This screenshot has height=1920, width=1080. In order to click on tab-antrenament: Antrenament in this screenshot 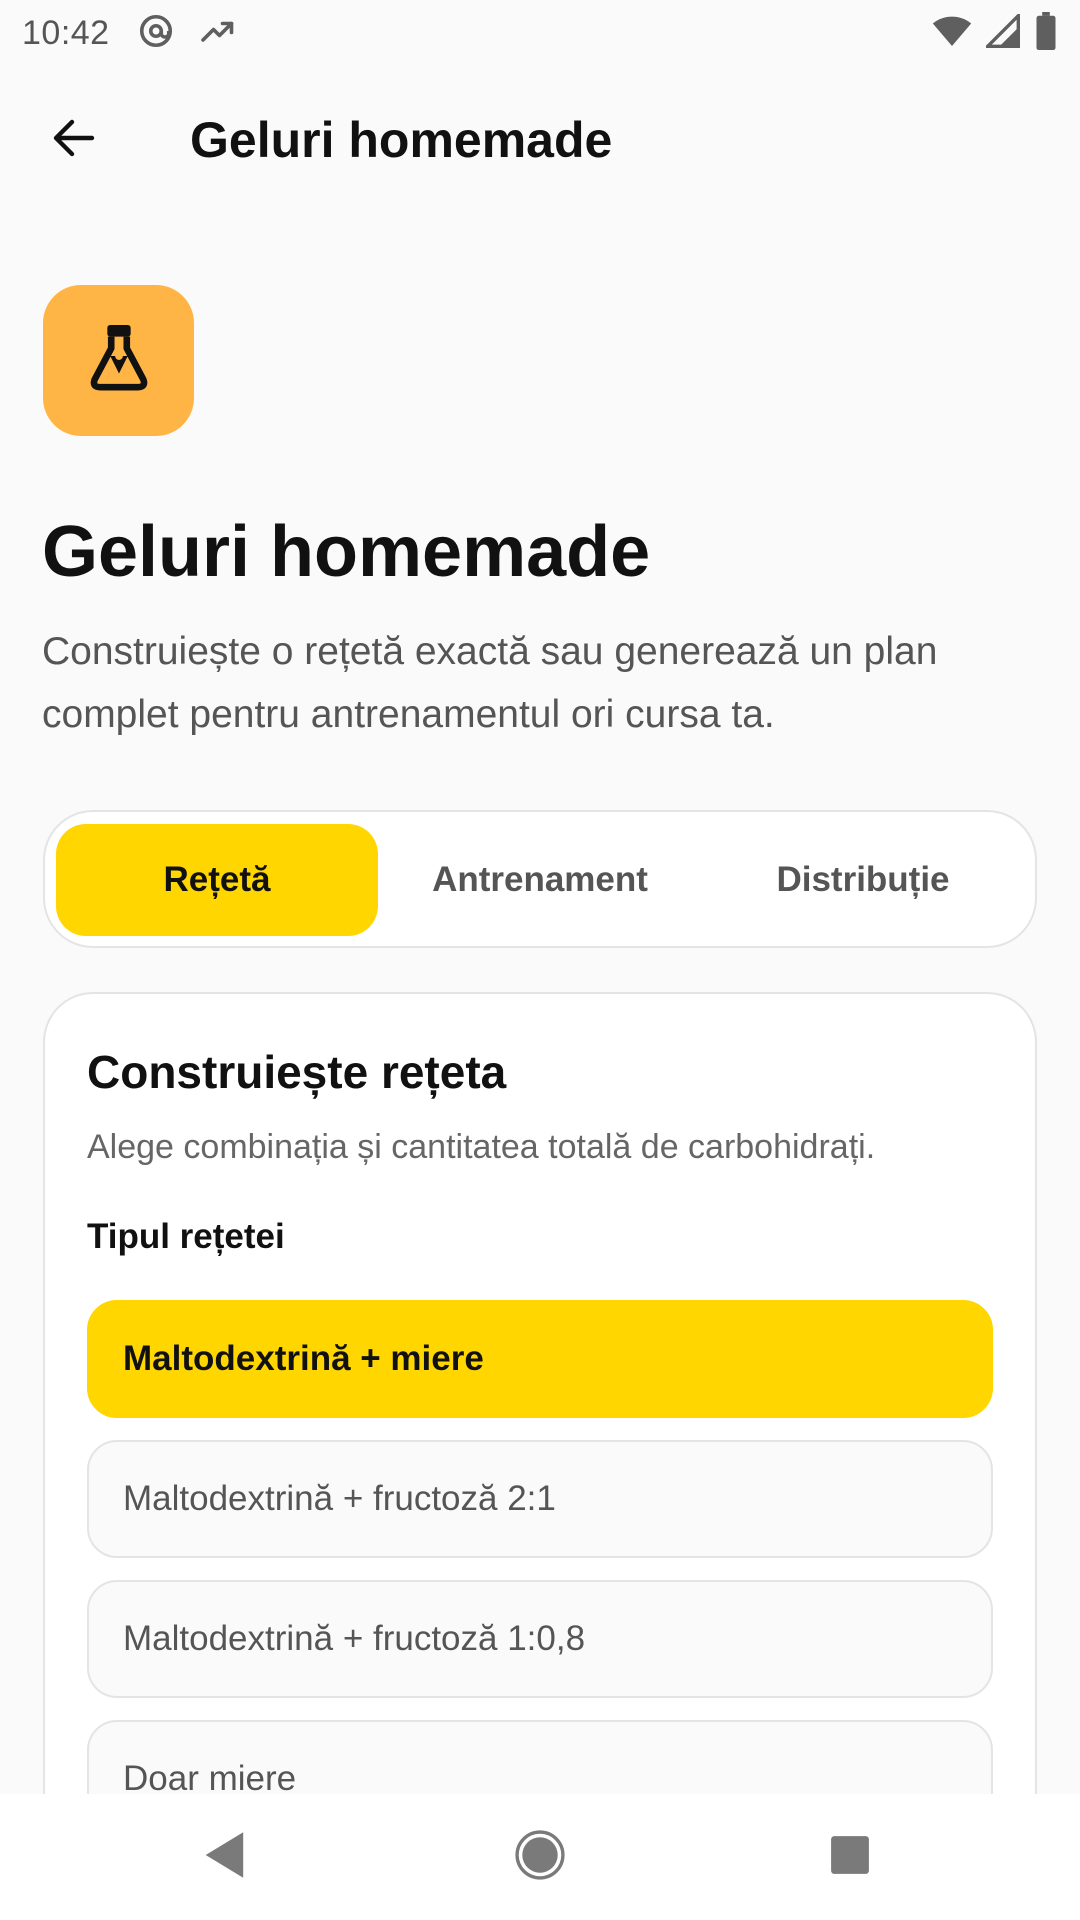, I will do `click(540, 880)`.